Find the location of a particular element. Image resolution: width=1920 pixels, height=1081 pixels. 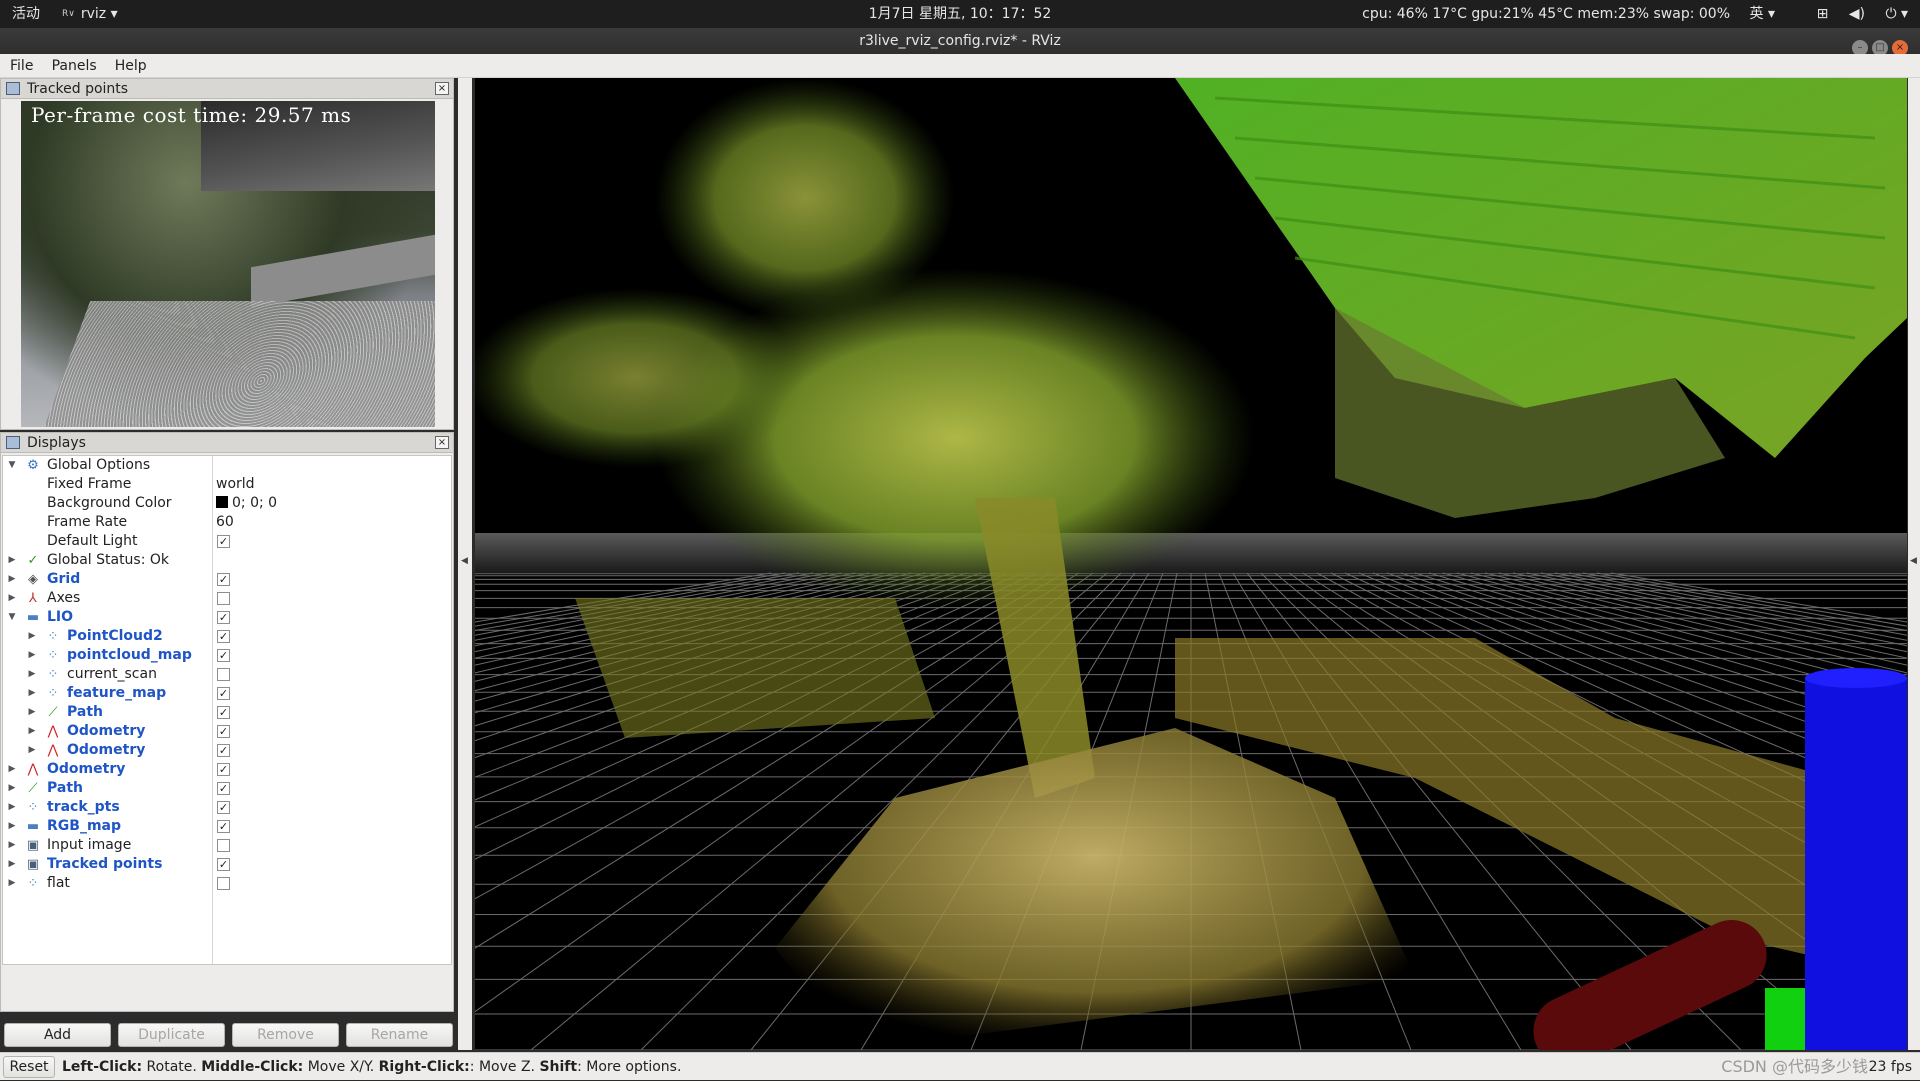

tree-row-odometry: ▶ ⋀ Odometry ✓ is located at coordinates (227, 769).